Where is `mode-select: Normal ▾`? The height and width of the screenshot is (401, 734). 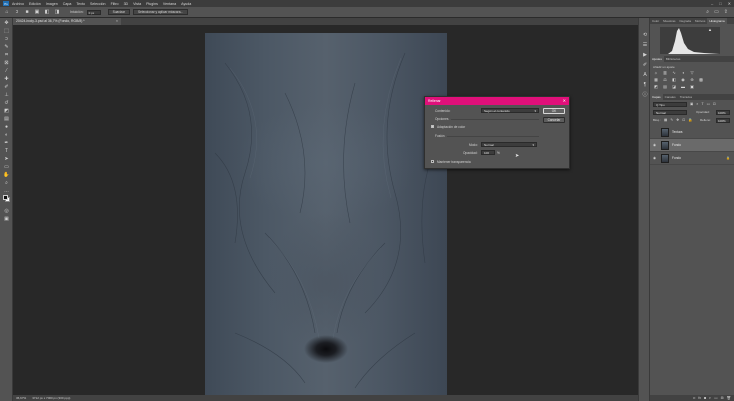 mode-select: Normal ▾ is located at coordinates (509, 144).